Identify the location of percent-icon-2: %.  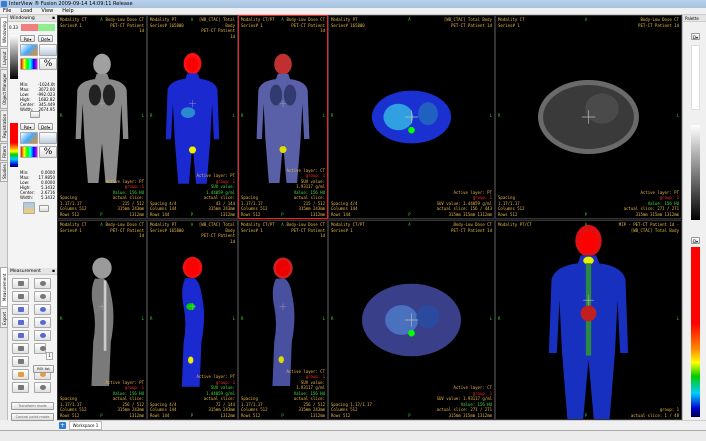
(48, 152).